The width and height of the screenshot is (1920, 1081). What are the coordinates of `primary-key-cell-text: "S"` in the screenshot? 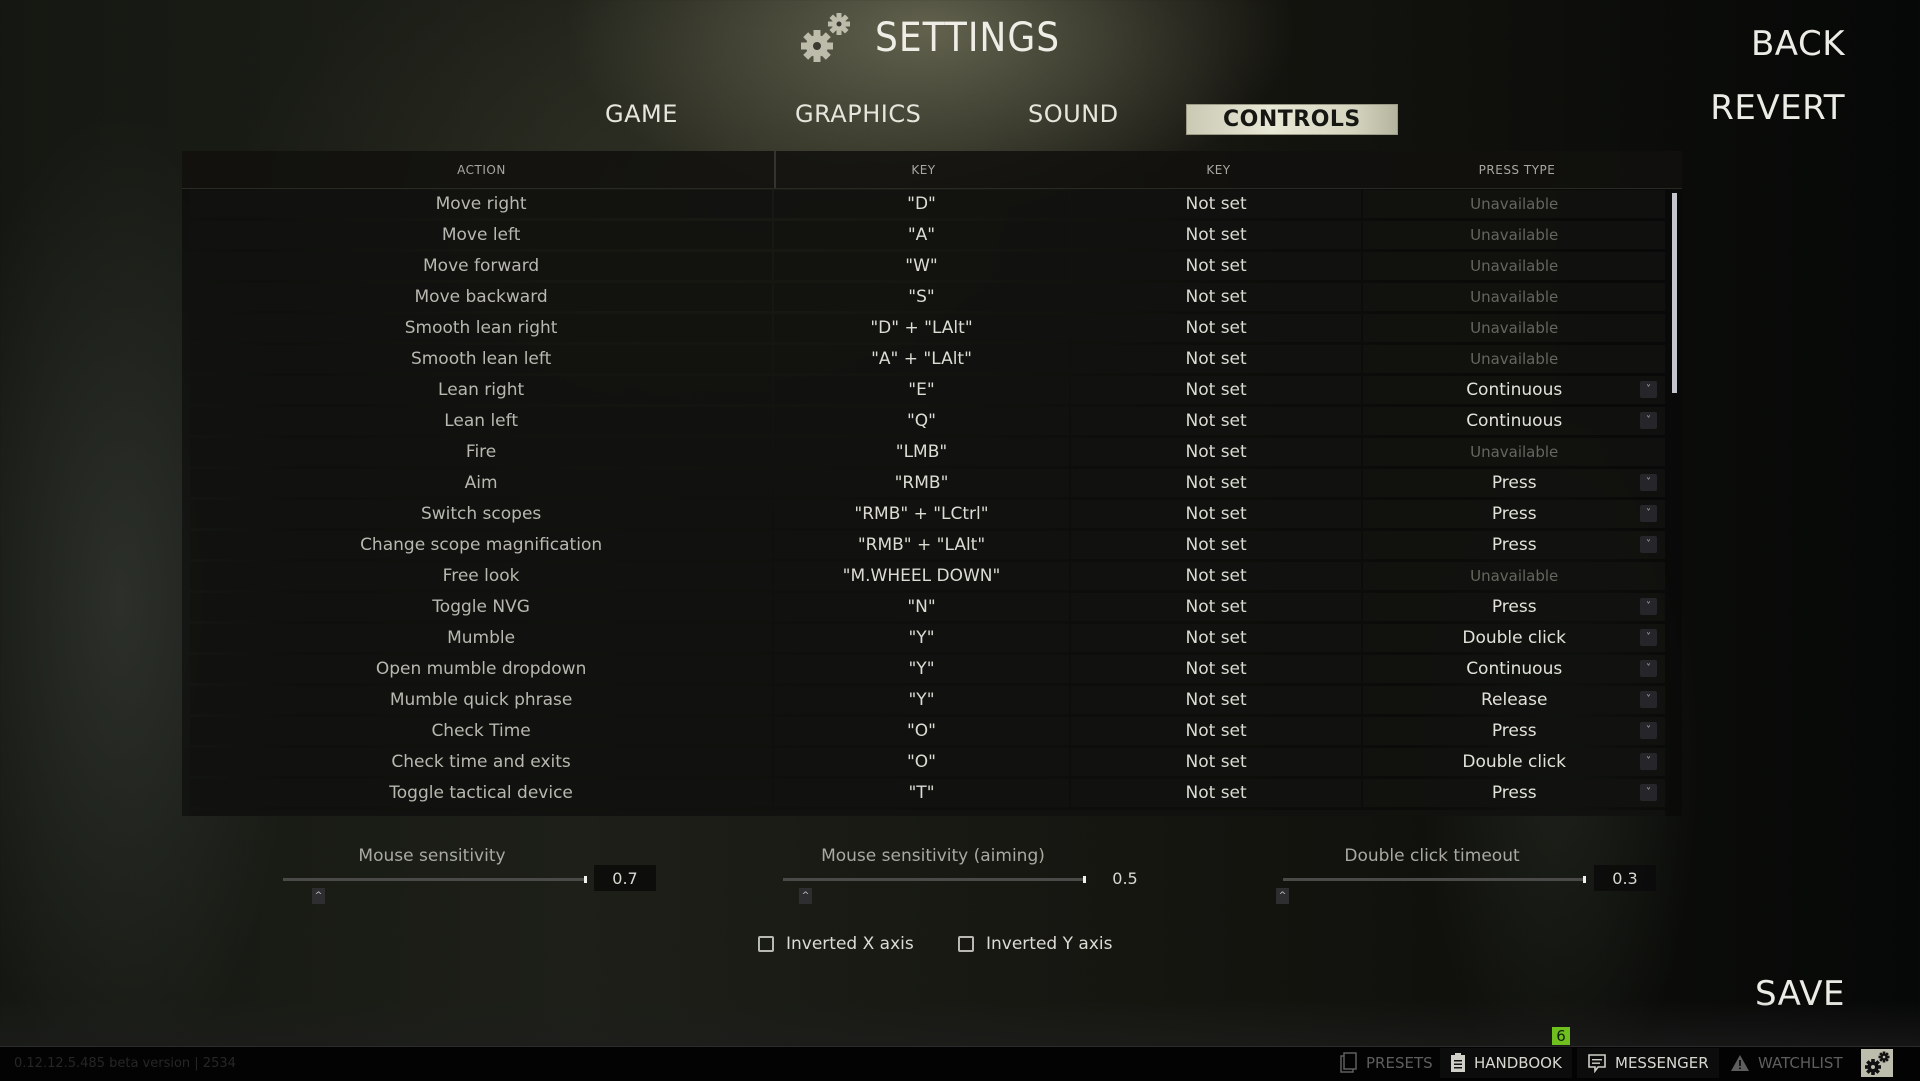 It's located at (921, 297).